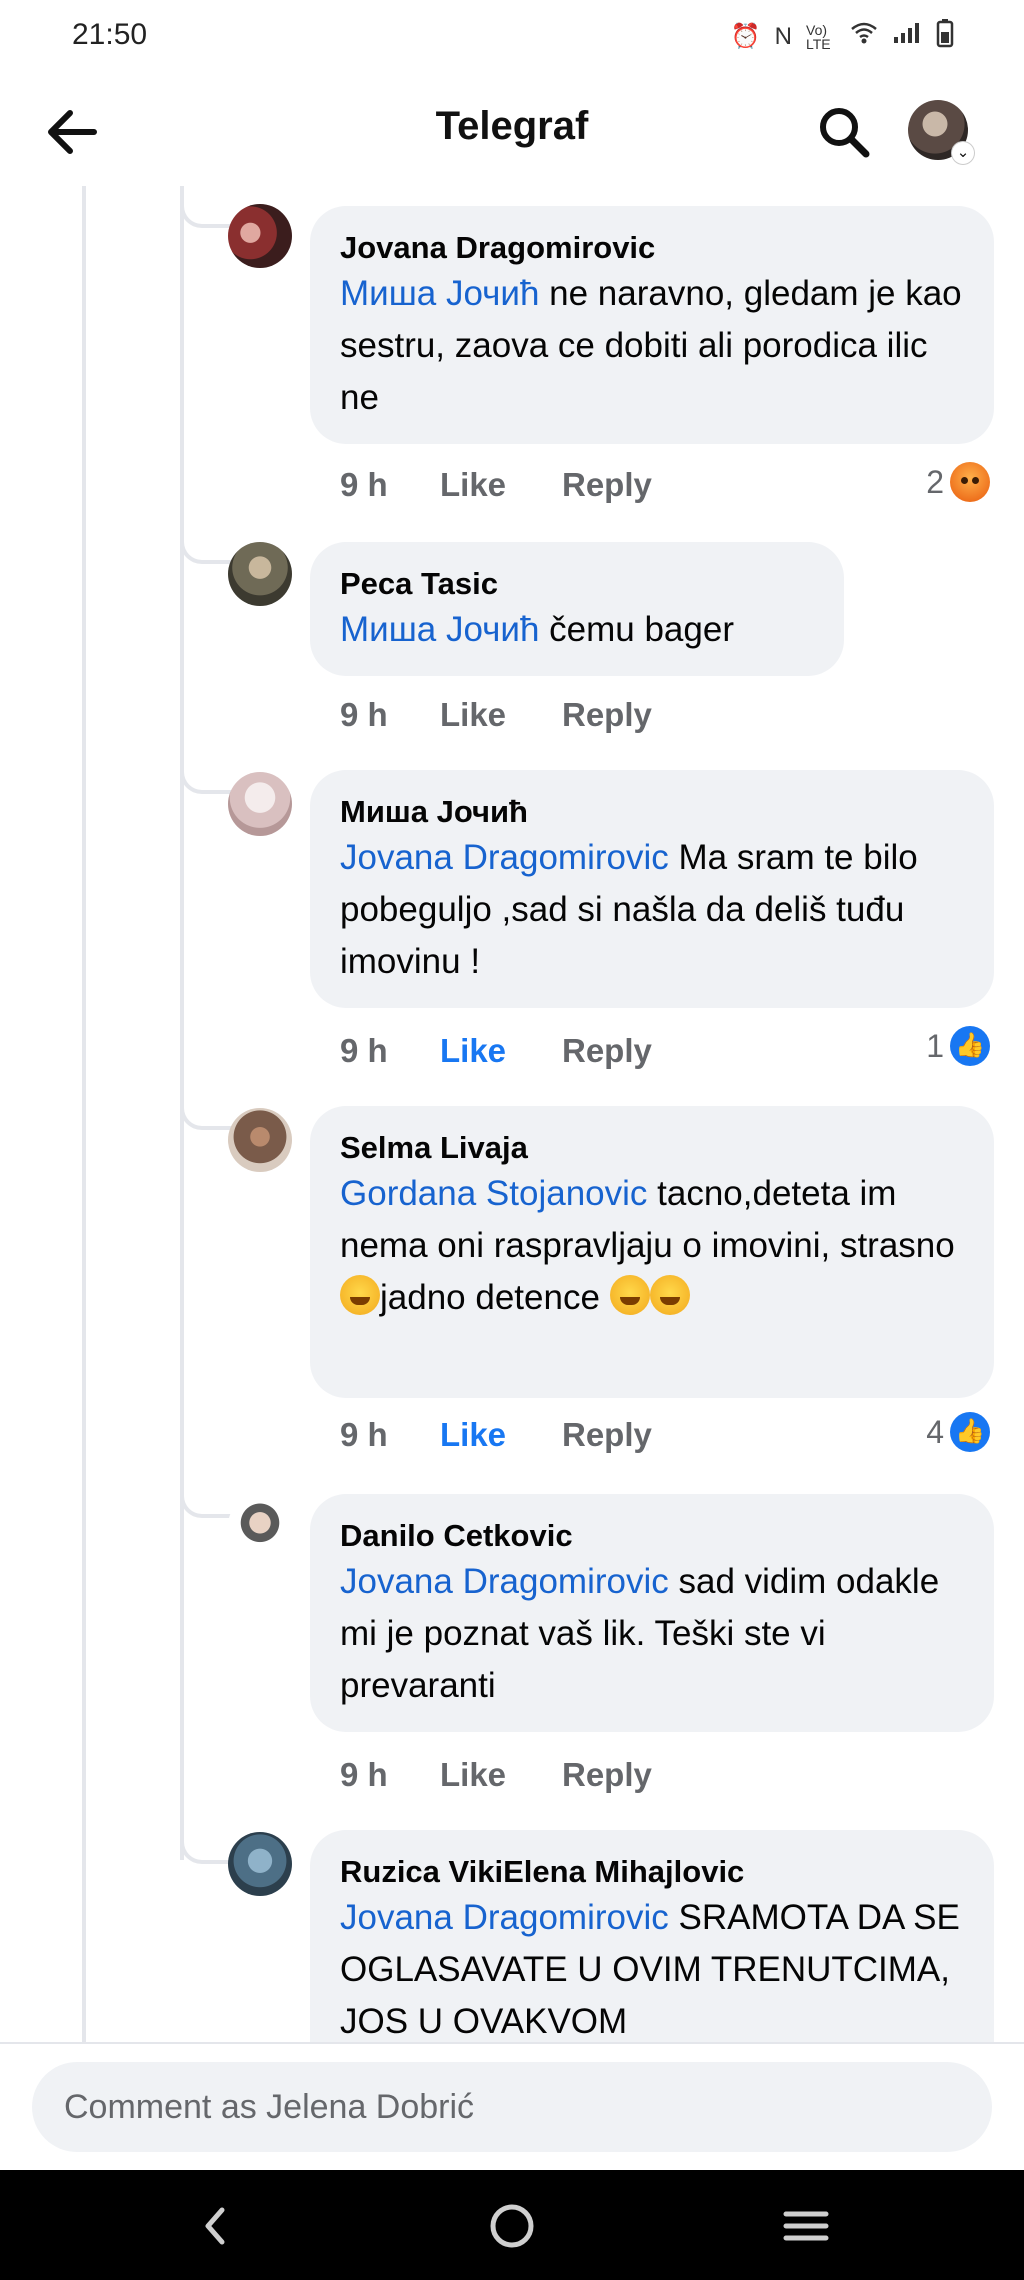 The width and height of the screenshot is (1024, 2280). Describe the element at coordinates (490, 1297) in the screenshot. I see `comment-body-end: jadno detence` at that location.